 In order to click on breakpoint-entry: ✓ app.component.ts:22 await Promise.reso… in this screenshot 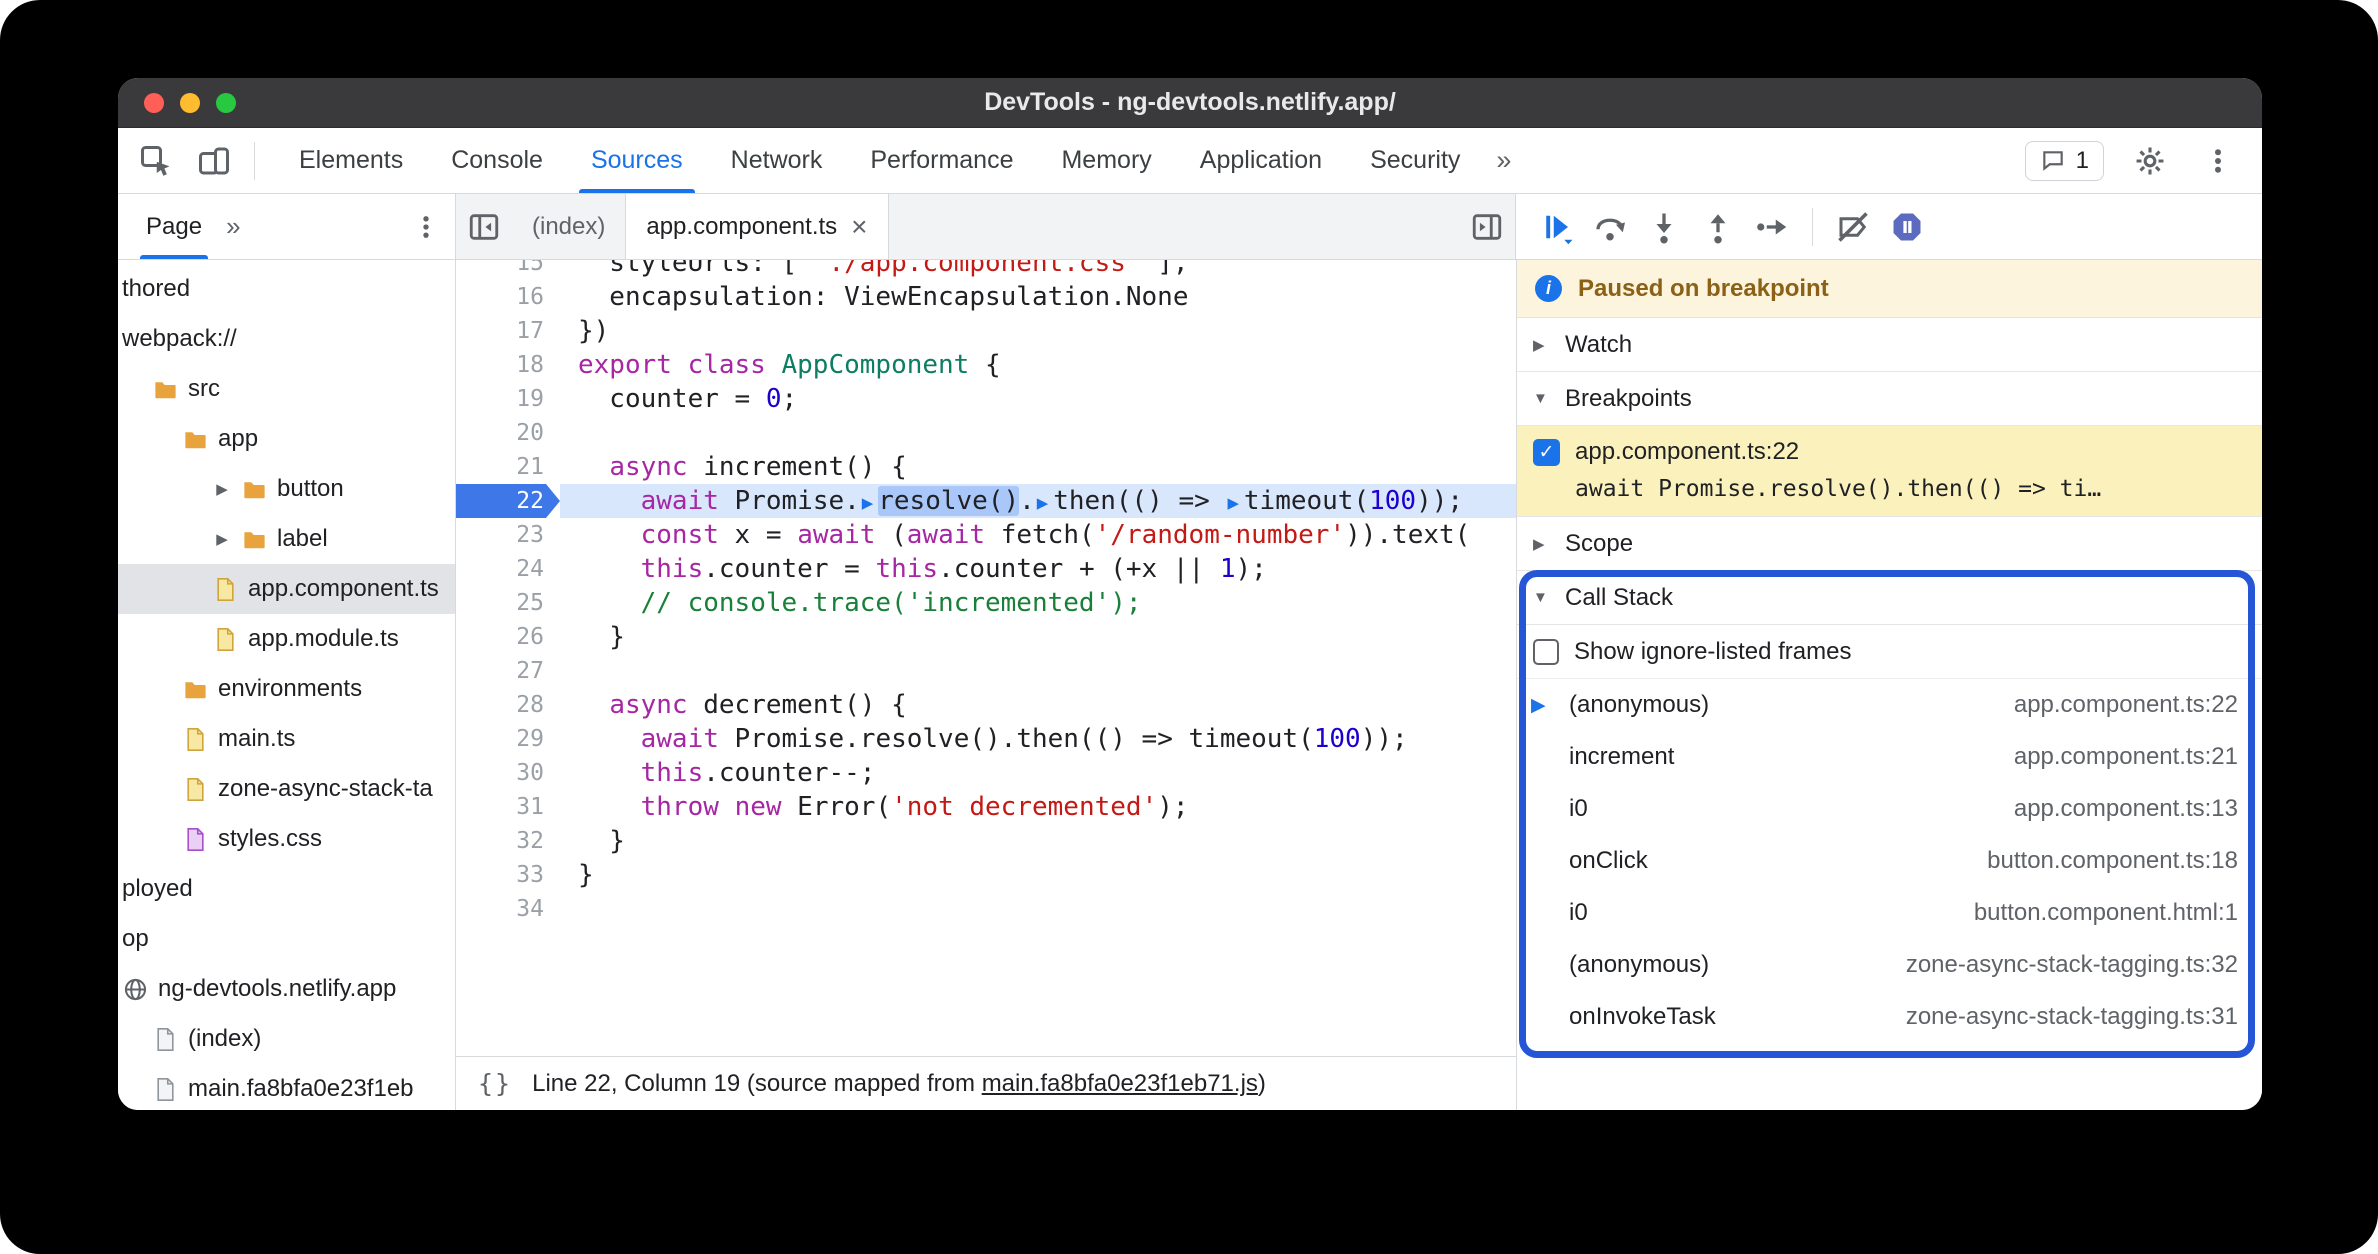, I will do `click(1889, 471)`.